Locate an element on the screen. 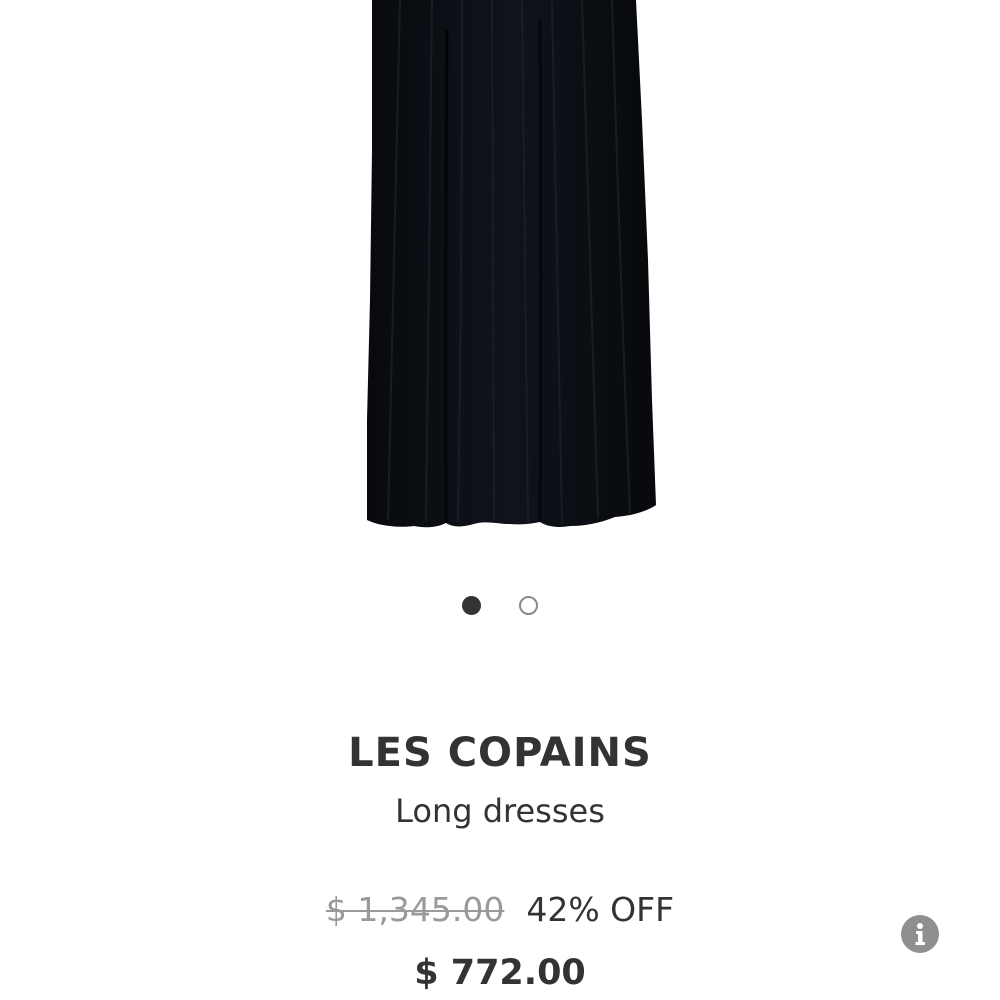 The width and height of the screenshot is (1000, 1000). original-price: $ 1,345.00 is located at coordinates (415, 909).